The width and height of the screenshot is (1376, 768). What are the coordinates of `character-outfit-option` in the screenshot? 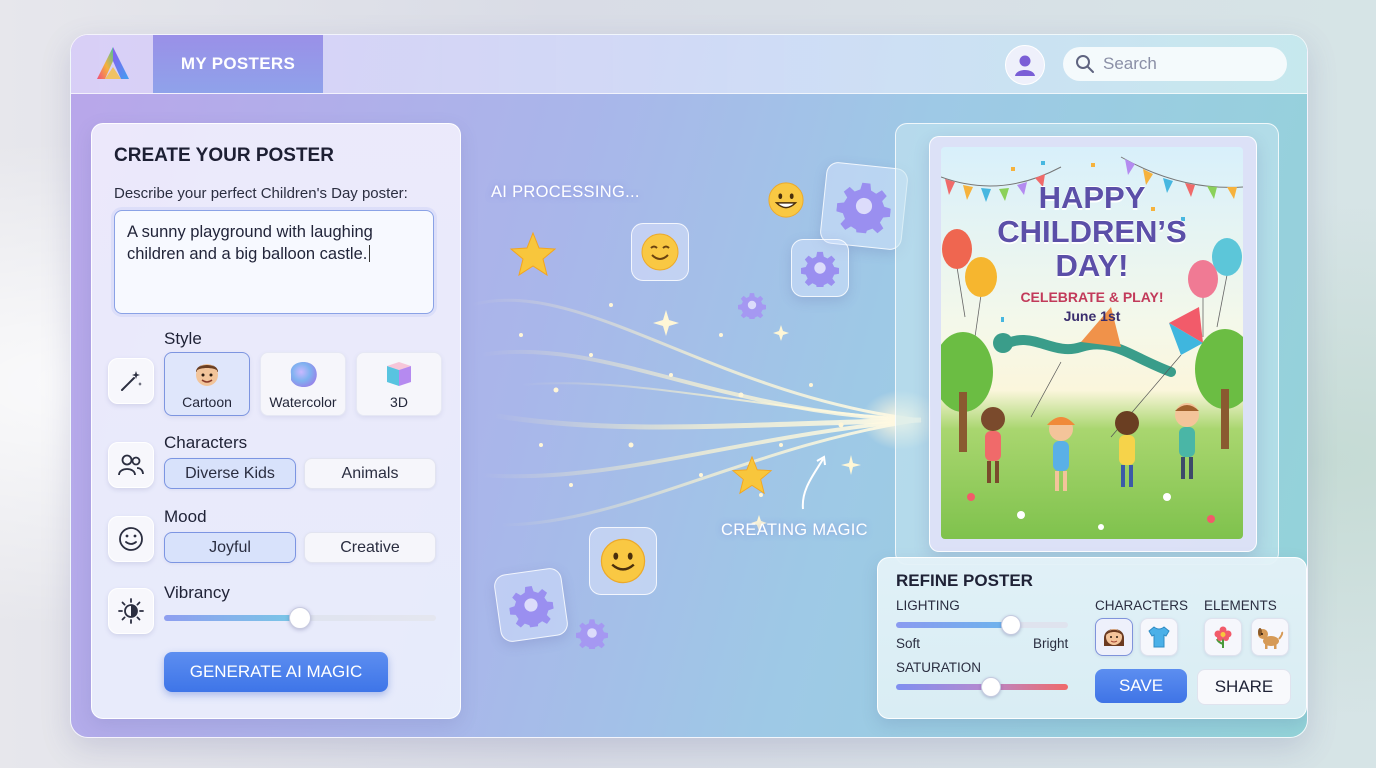 It's located at (1159, 637).